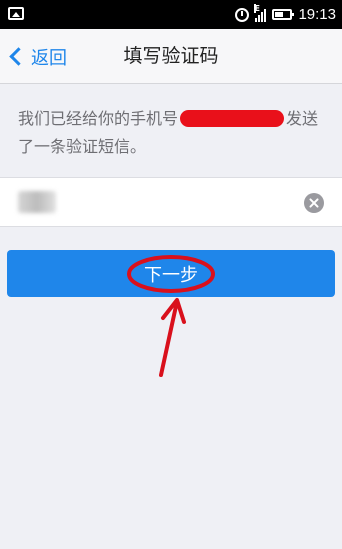 This screenshot has height=549, width=342. I want to click on annotation-arrow-shaft, so click(168, 340).